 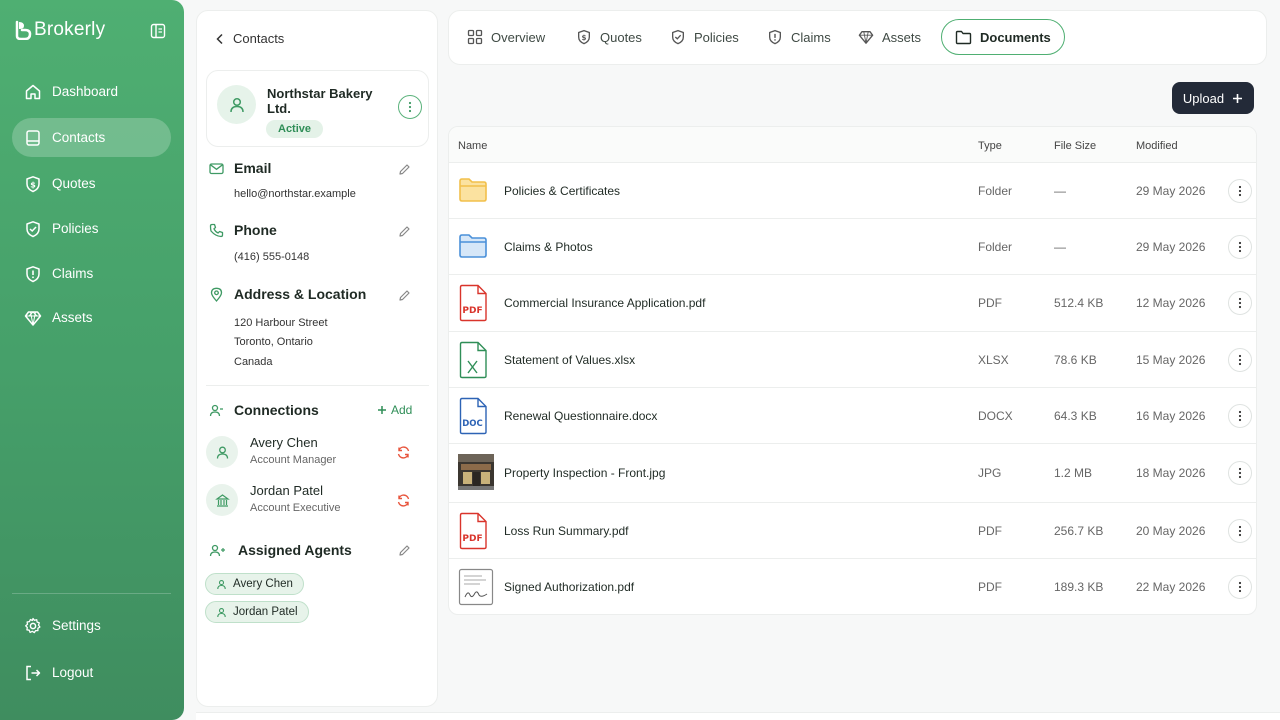 I want to click on connection-name: Avery Chen, so click(x=284, y=442).